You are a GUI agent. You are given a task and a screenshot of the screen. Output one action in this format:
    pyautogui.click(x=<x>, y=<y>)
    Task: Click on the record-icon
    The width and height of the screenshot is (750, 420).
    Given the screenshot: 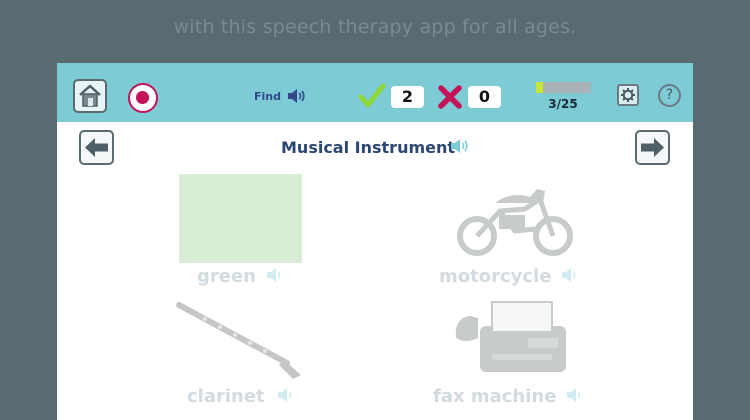 What is the action you would take?
    pyautogui.click(x=142, y=97)
    